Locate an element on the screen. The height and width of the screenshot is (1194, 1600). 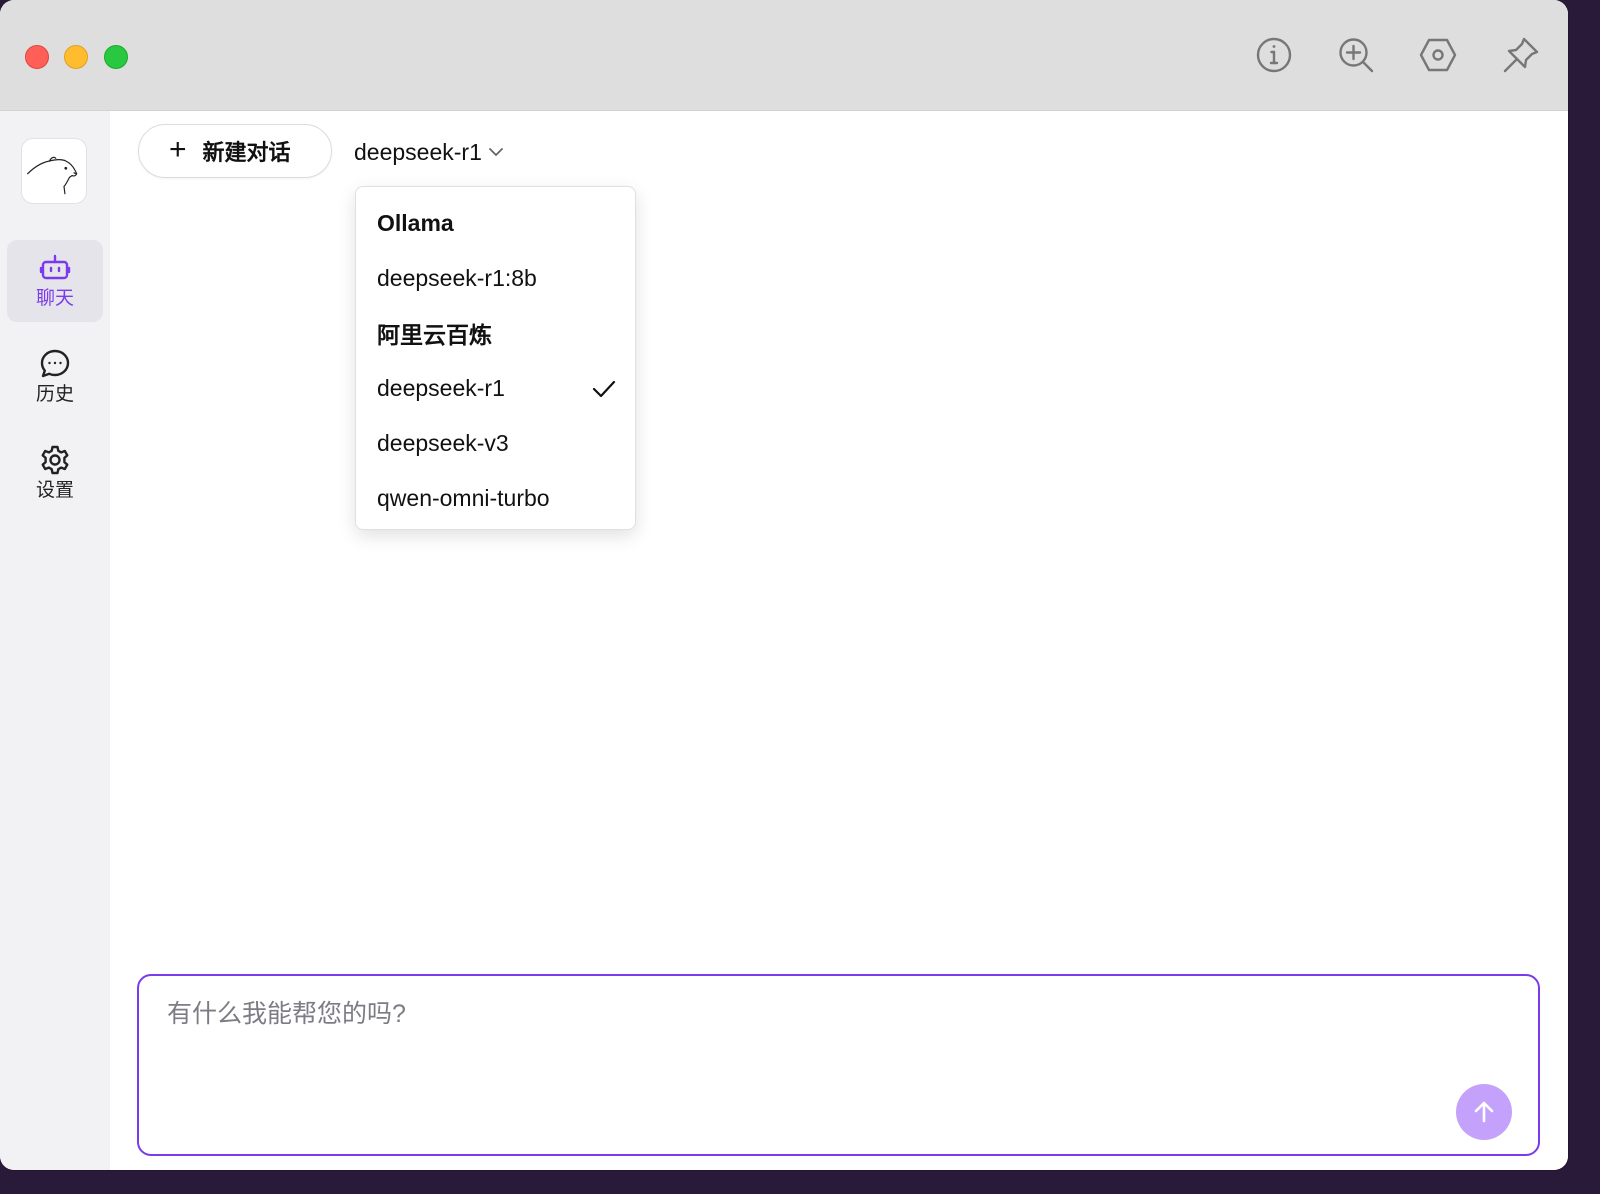
close-window-button is located at coordinates (37, 57).